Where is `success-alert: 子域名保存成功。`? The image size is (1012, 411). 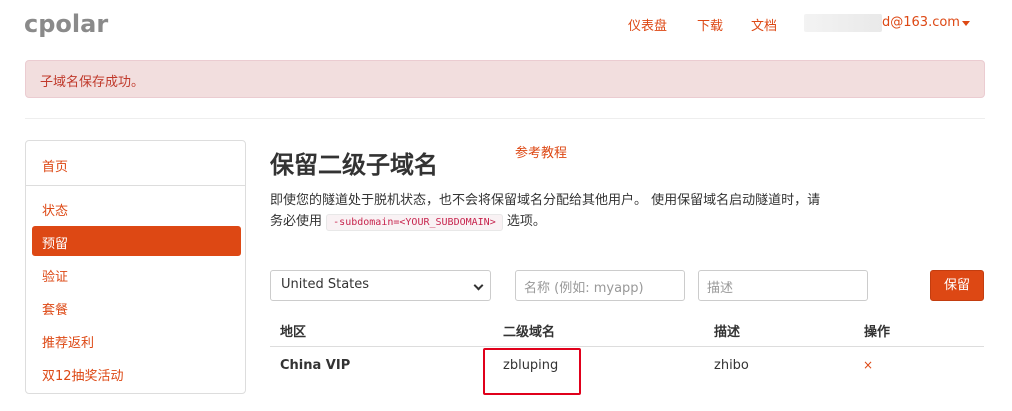 success-alert: 子域名保存成功。 is located at coordinates (505, 79).